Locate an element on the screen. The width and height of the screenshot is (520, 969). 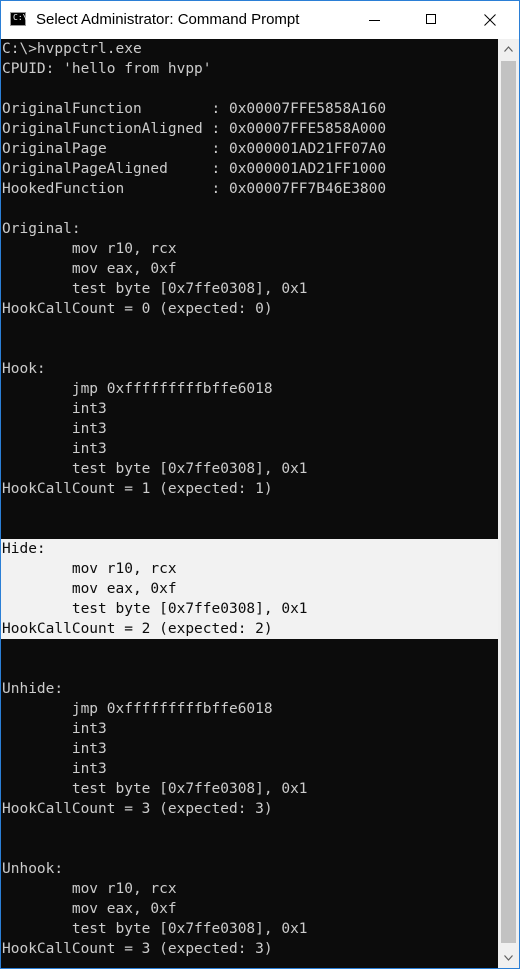
console-line: Unhide: is located at coordinates (33, 689).